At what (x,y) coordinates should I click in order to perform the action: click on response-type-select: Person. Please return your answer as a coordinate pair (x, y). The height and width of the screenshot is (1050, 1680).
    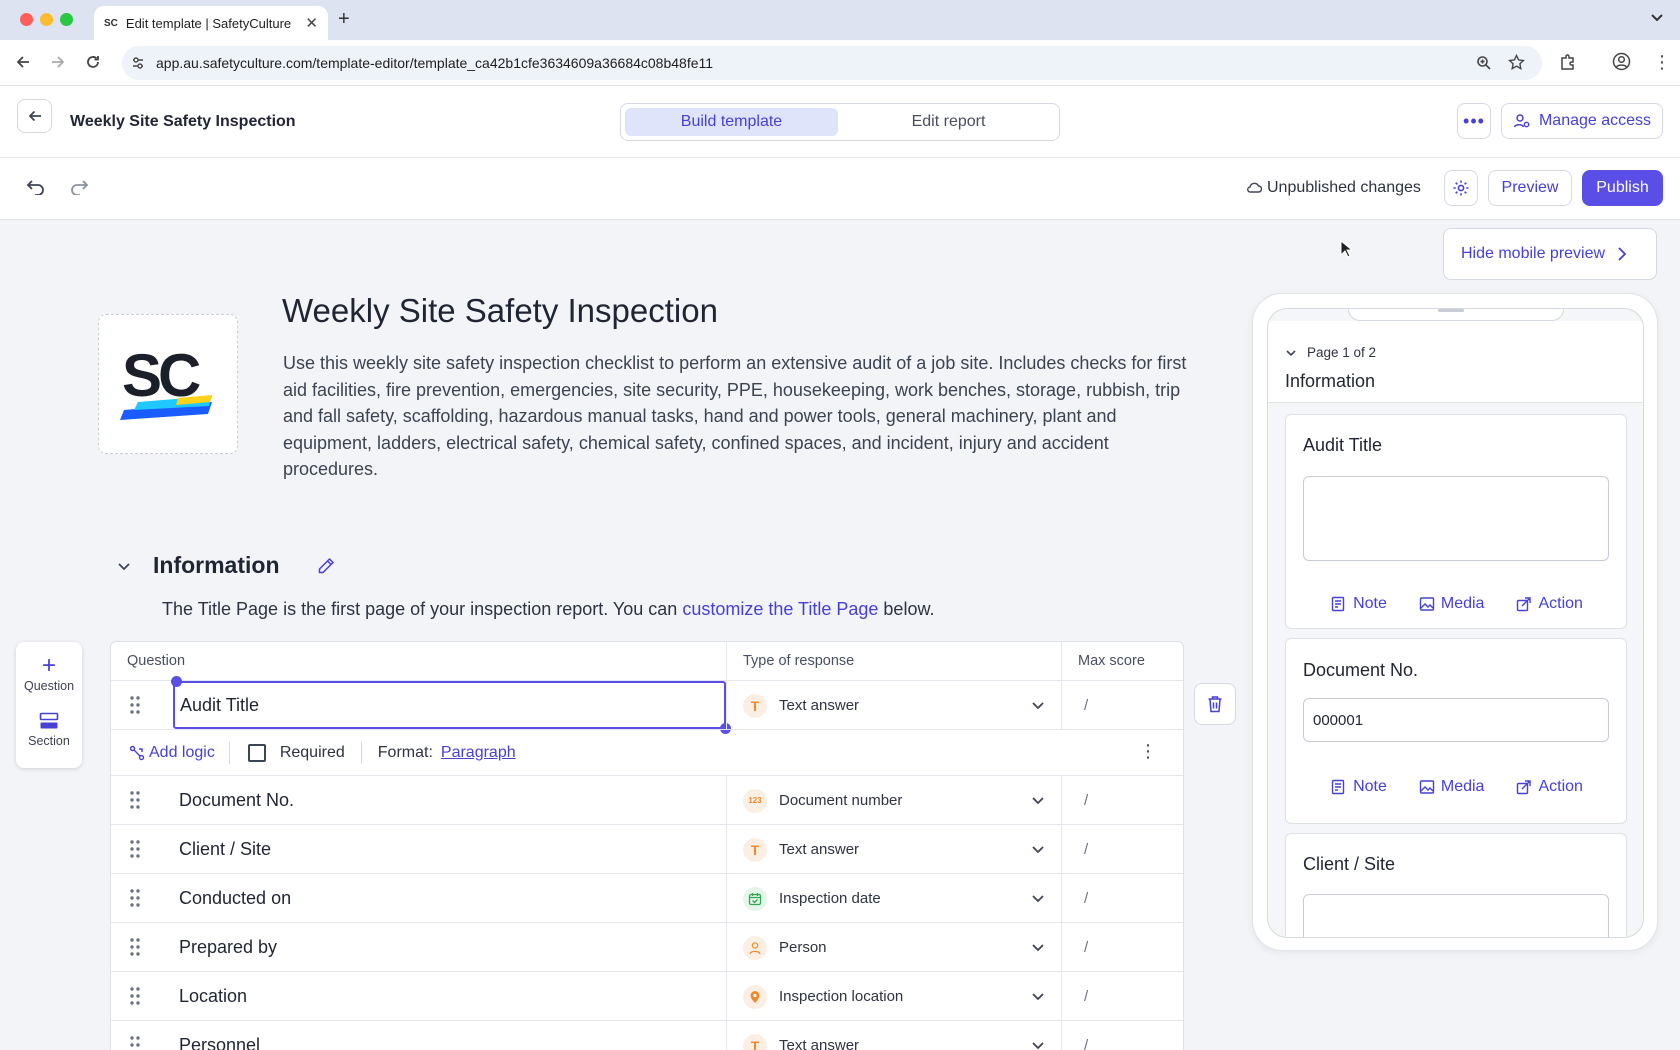
    Looking at the image, I should click on (893, 947).